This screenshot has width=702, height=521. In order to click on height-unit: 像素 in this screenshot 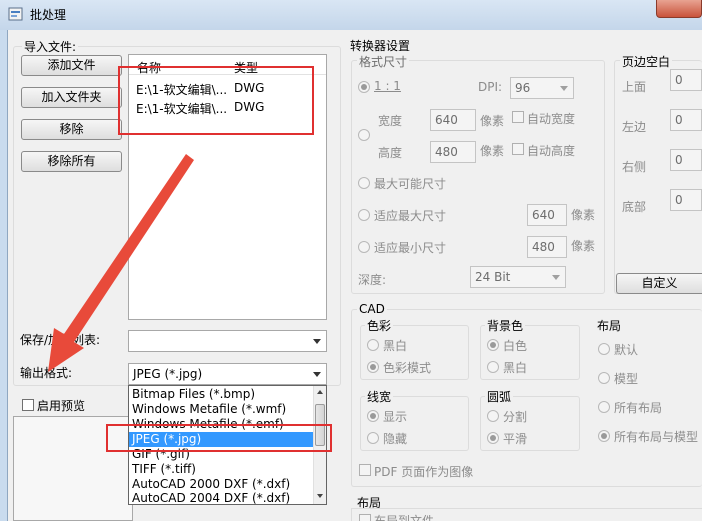, I will do `click(492, 151)`.